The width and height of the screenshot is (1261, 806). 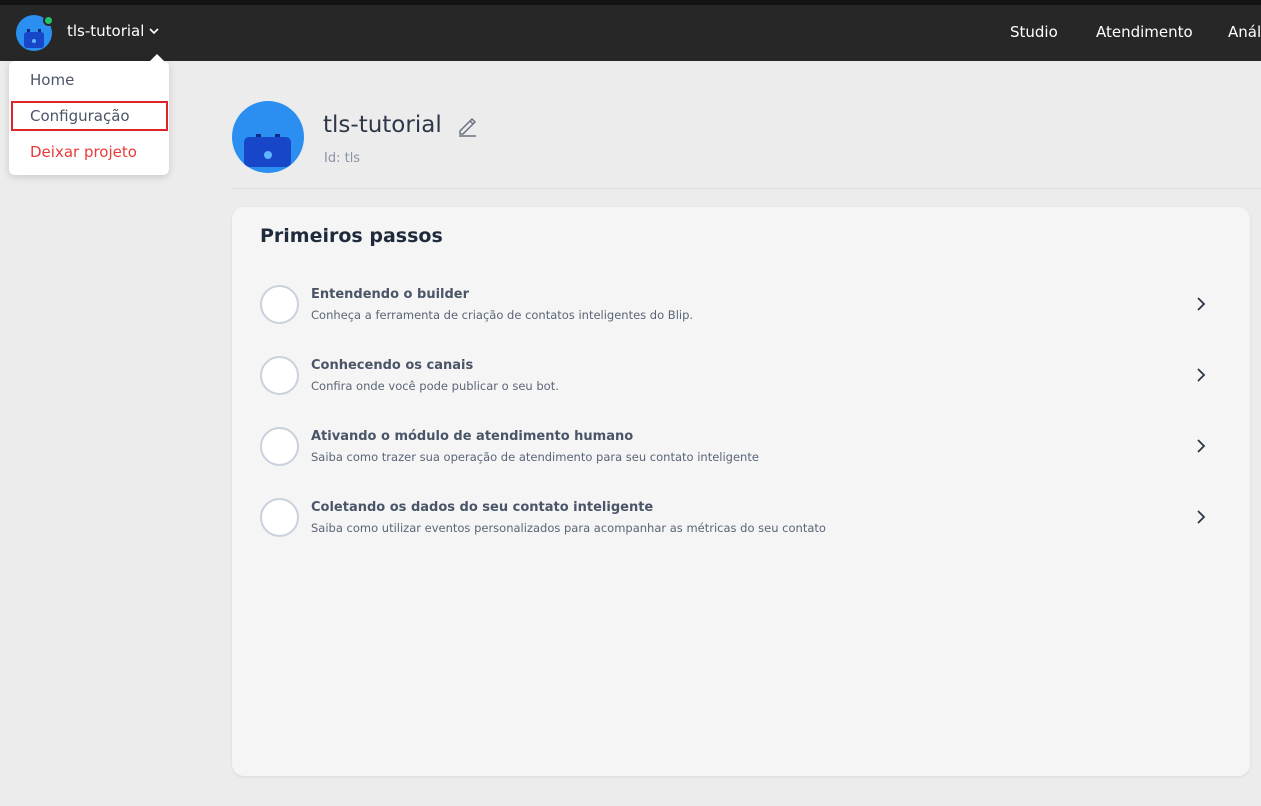 What do you see at coordinates (1244, 32) in the screenshot?
I see `nav-analytics: Anál` at bounding box center [1244, 32].